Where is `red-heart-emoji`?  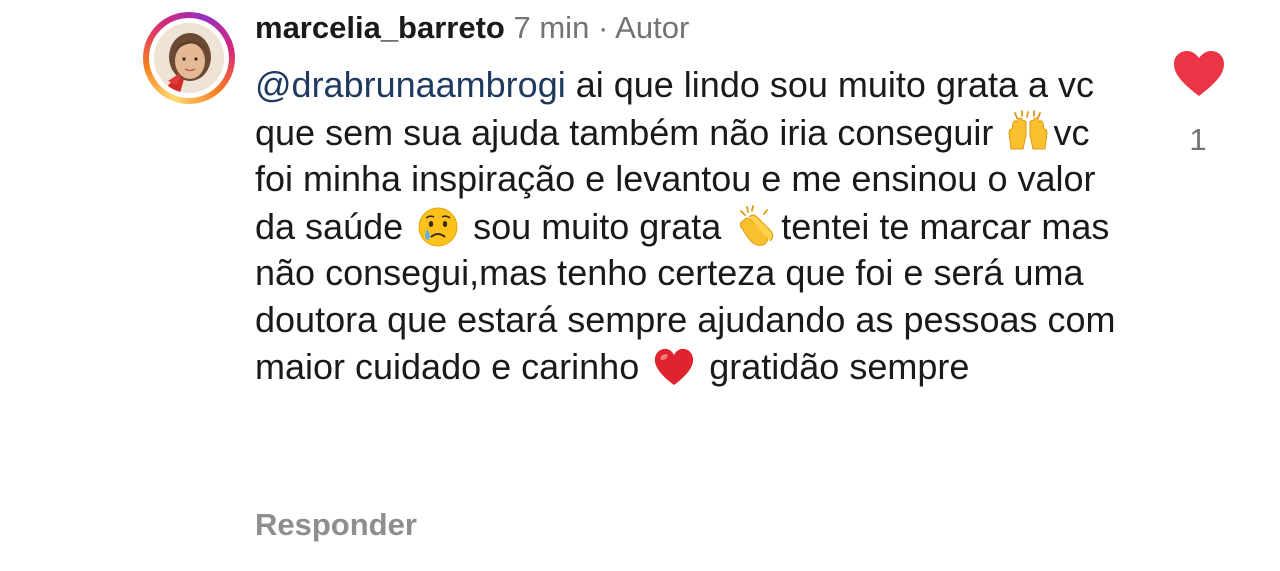 red-heart-emoji is located at coordinates (674, 366).